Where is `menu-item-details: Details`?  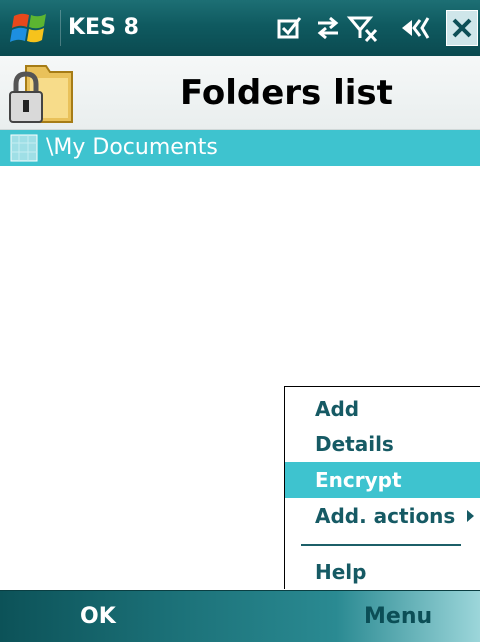 menu-item-details: Details is located at coordinates (382, 444).